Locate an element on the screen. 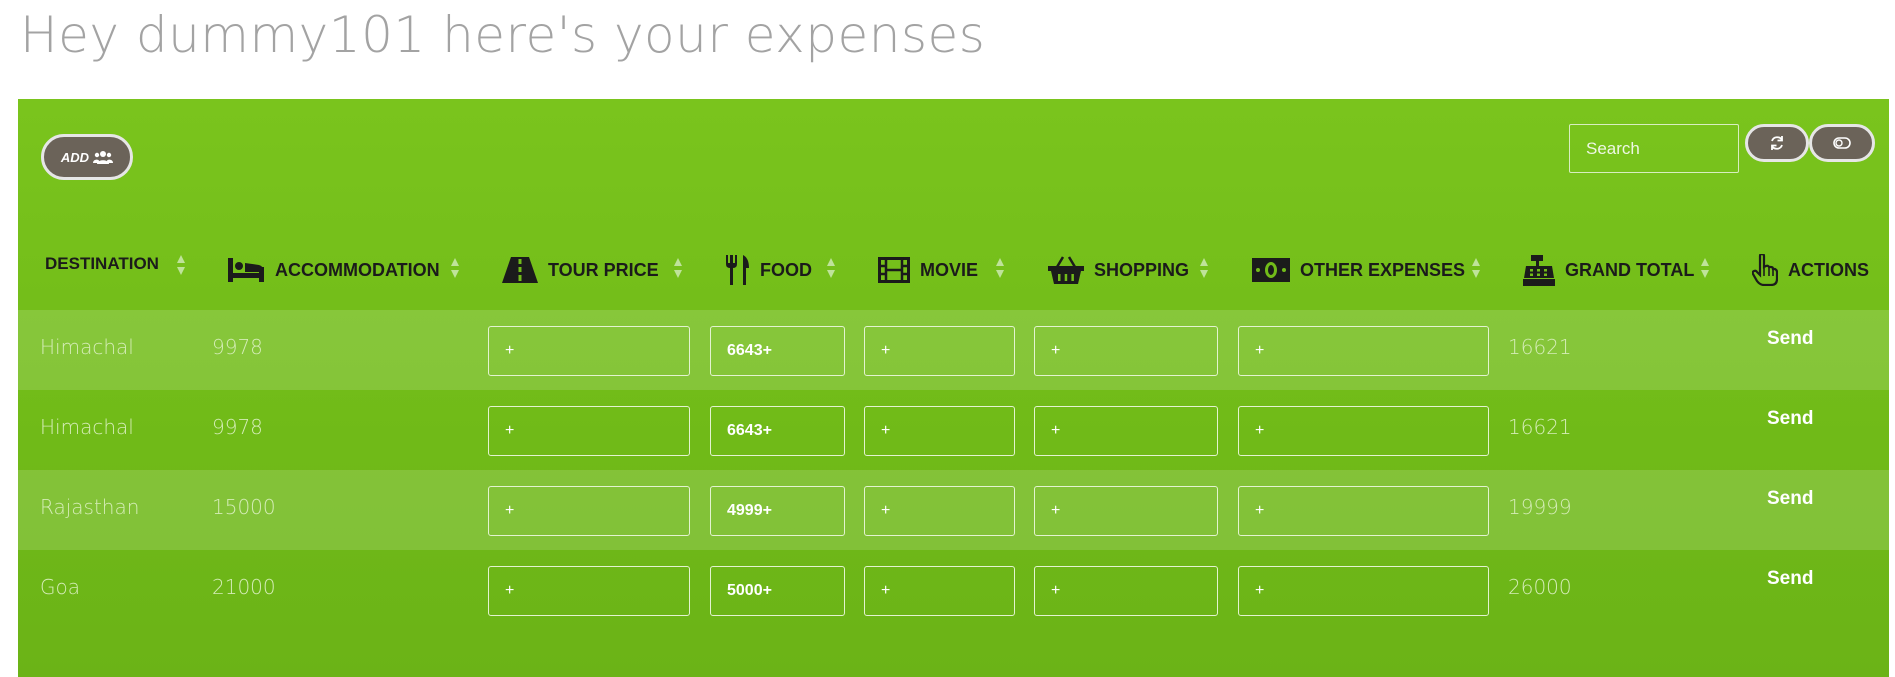 This screenshot has width=1895, height=677. column-header-other-expenses: OTHER EXPENSES is located at coordinates (1358, 270).